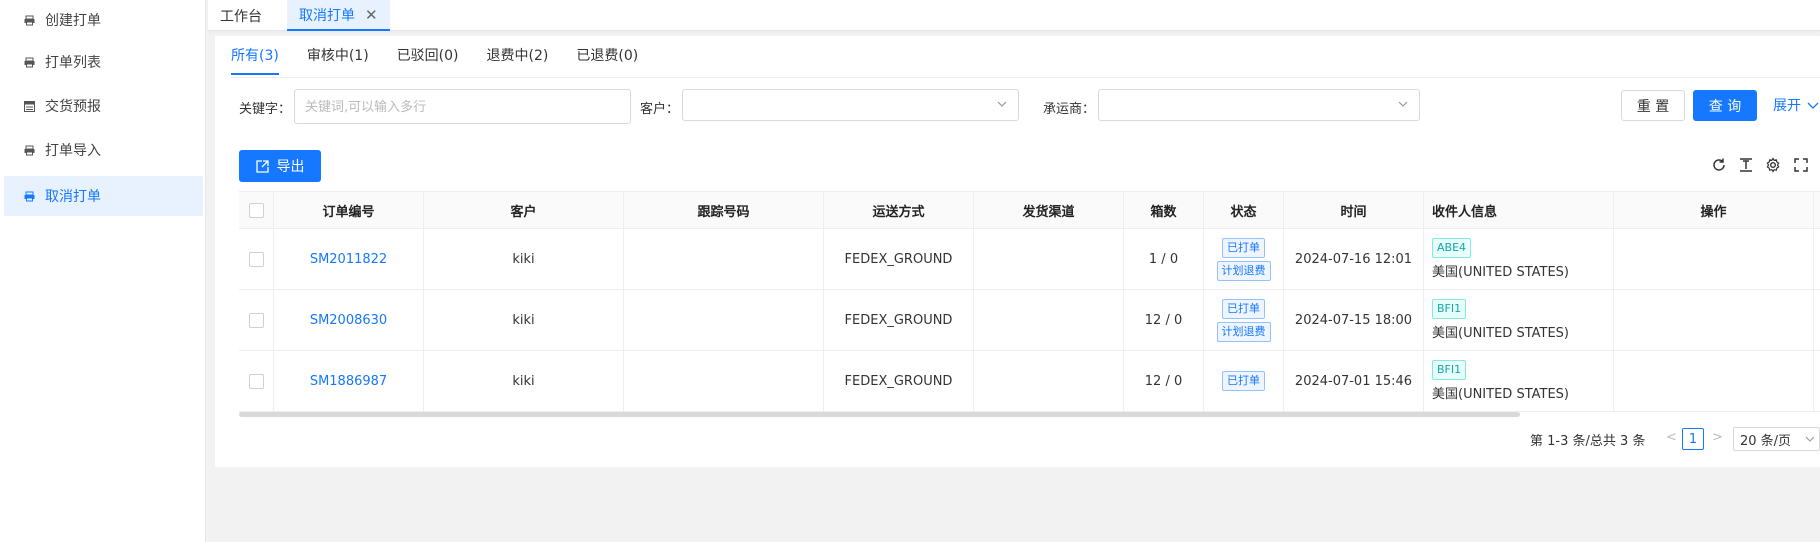  Describe the element at coordinates (29, 106) in the screenshot. I see `form-icon` at that location.